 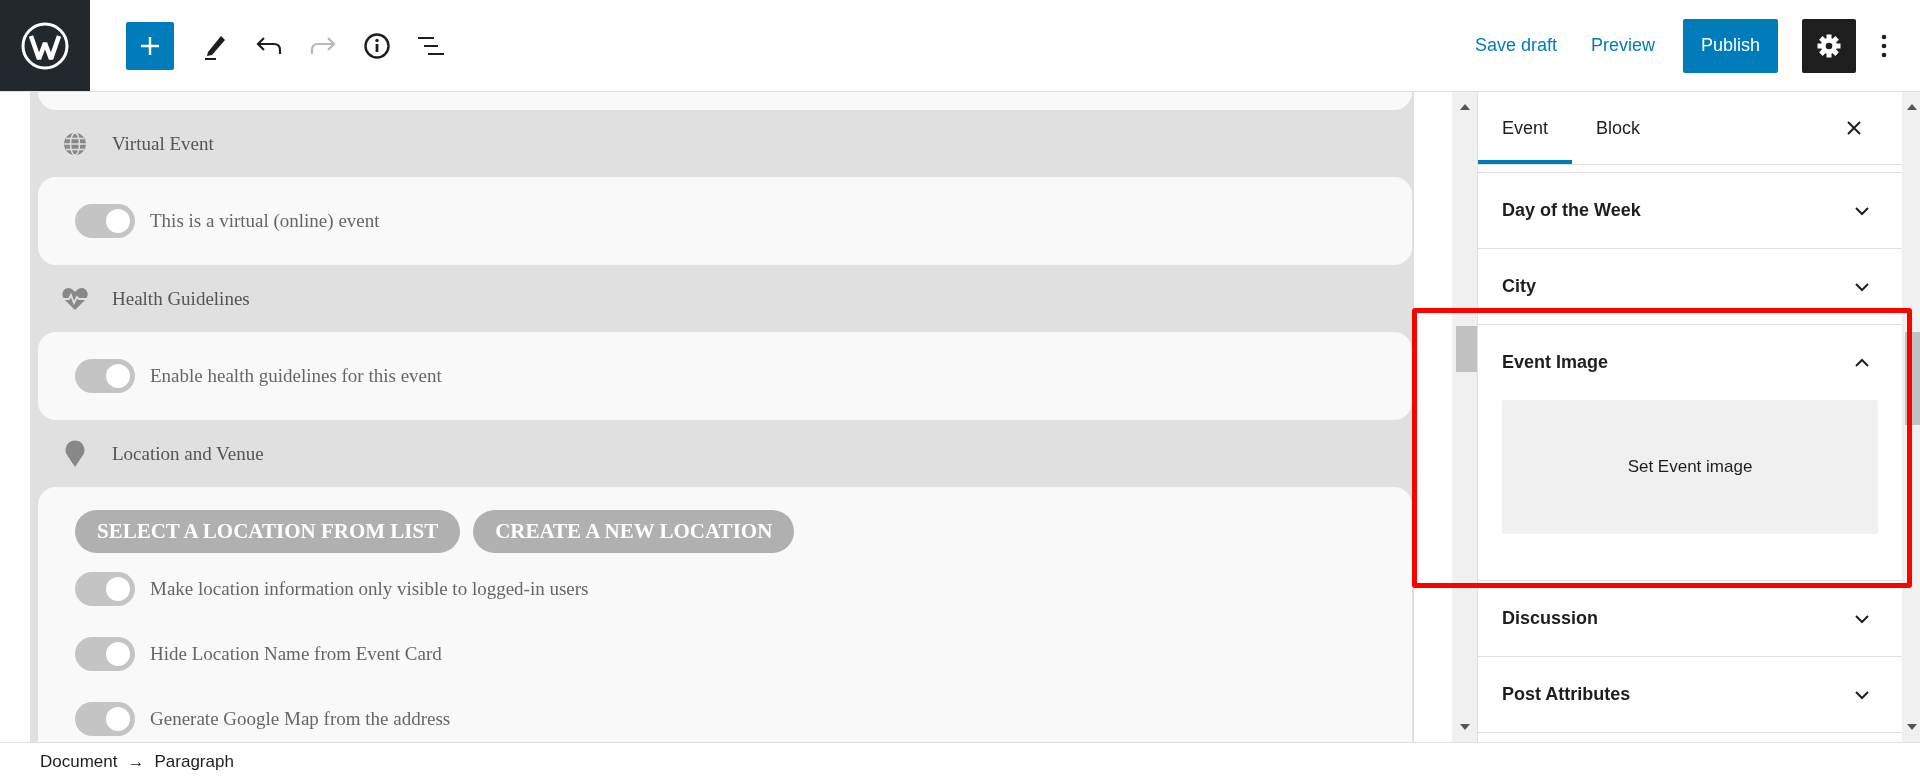 I want to click on scrollbar-thumb, so click(x=1466, y=349).